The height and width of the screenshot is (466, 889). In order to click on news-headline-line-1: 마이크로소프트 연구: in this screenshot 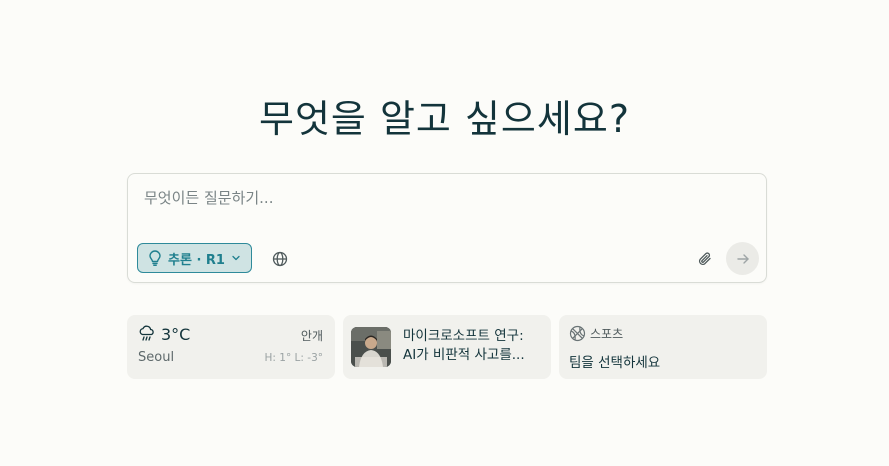, I will do `click(463, 336)`.